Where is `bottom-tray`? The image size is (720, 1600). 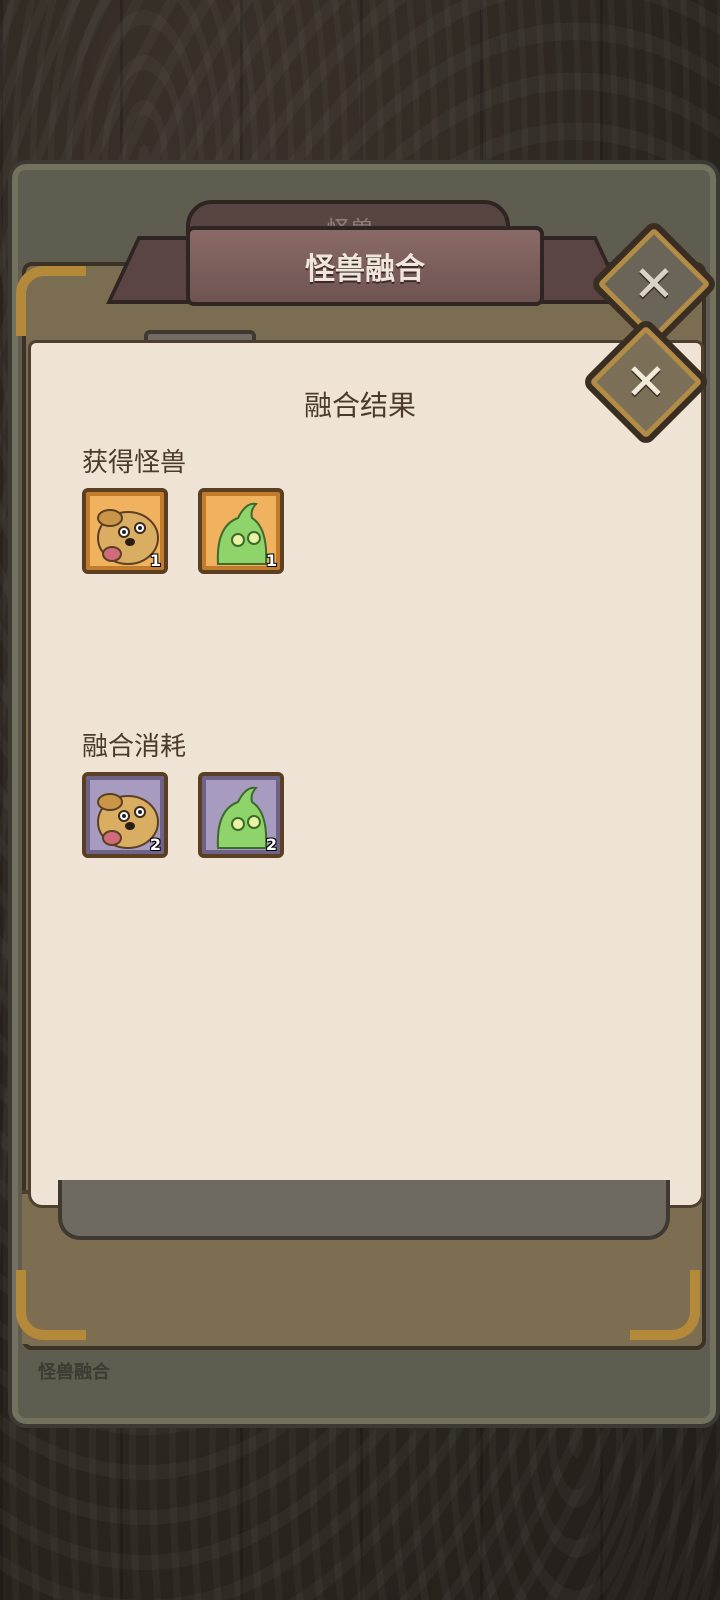
bottom-tray is located at coordinates (364, 1210).